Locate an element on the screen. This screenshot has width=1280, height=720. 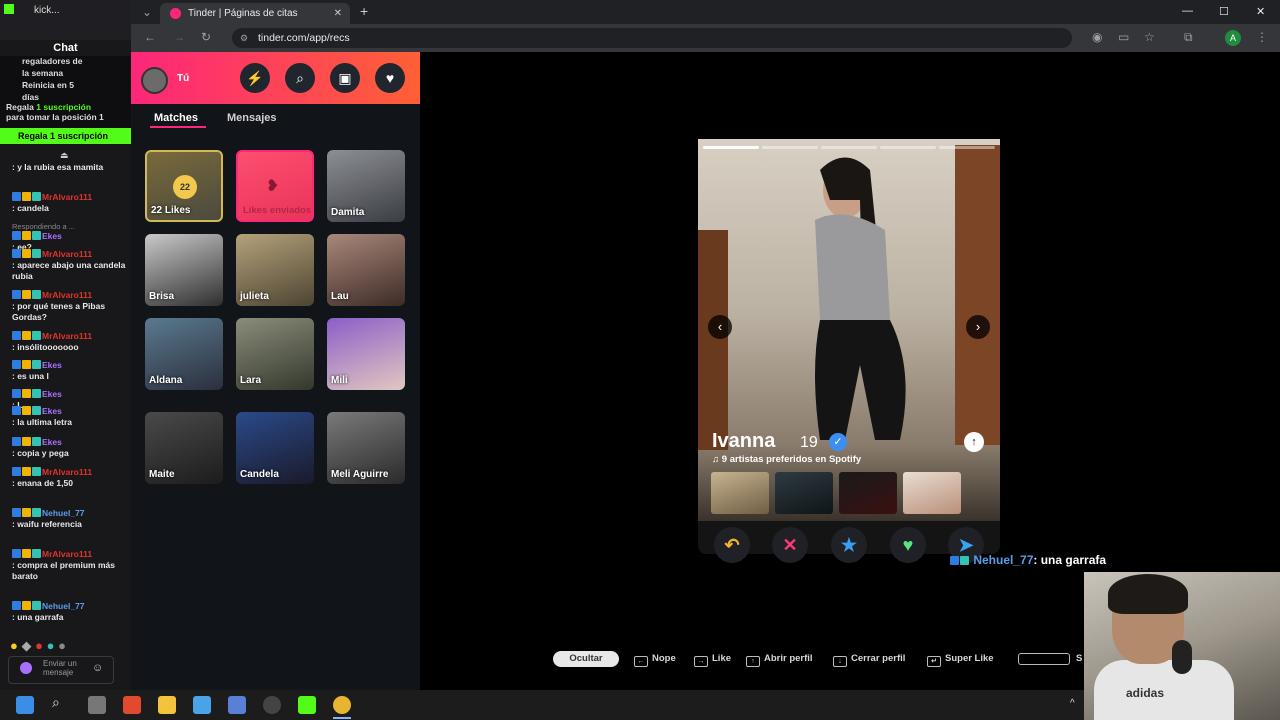
stream-overlay-message: Nehuel_77: una garrafa is located at coordinates (1028, 560).